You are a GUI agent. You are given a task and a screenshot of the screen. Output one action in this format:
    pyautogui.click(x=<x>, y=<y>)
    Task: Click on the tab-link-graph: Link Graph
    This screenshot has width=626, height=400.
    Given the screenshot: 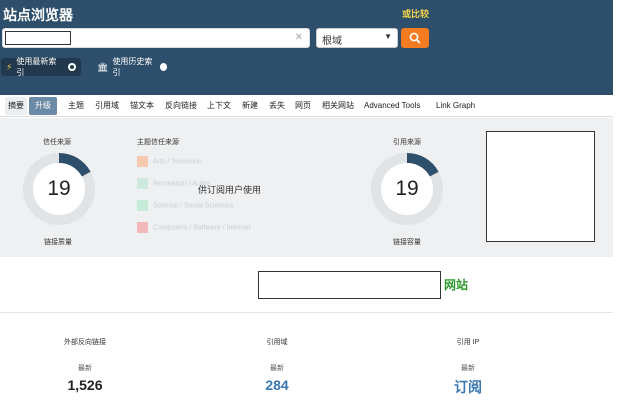 What is the action you would take?
    pyautogui.click(x=455, y=106)
    